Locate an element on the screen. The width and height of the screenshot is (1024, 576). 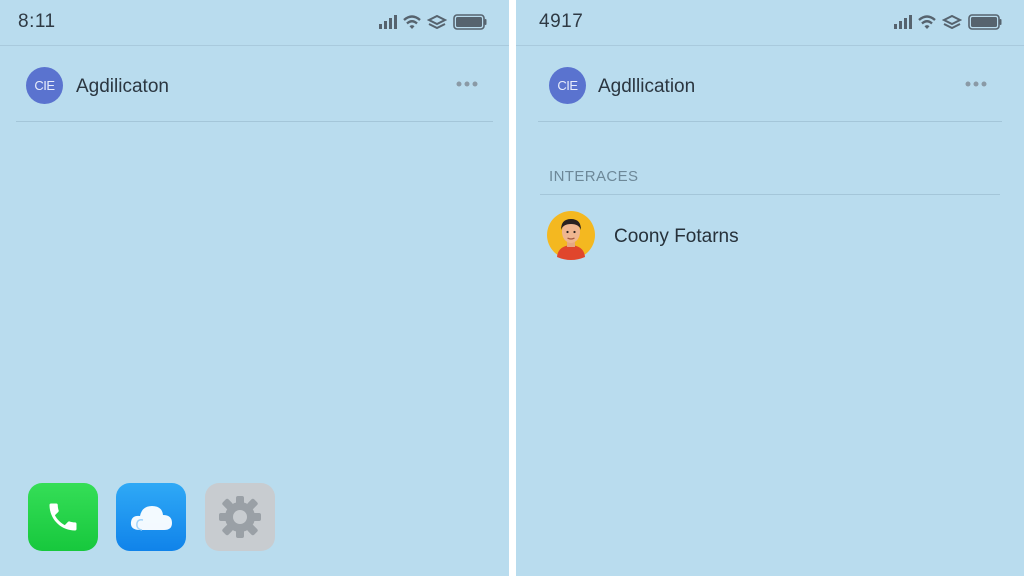
app-header: CIE Agdilicaton is located at coordinates (254, 85).